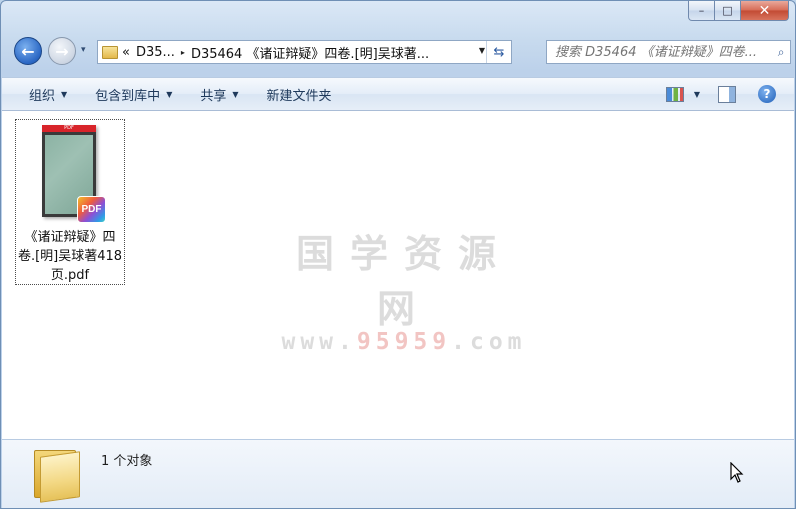  Describe the element at coordinates (398, 94) in the screenshot. I see `command-bar: 组织 ▼ 包含到库中 ▼ 共享 ▼ 新建文件夹 ▼ ?` at that location.